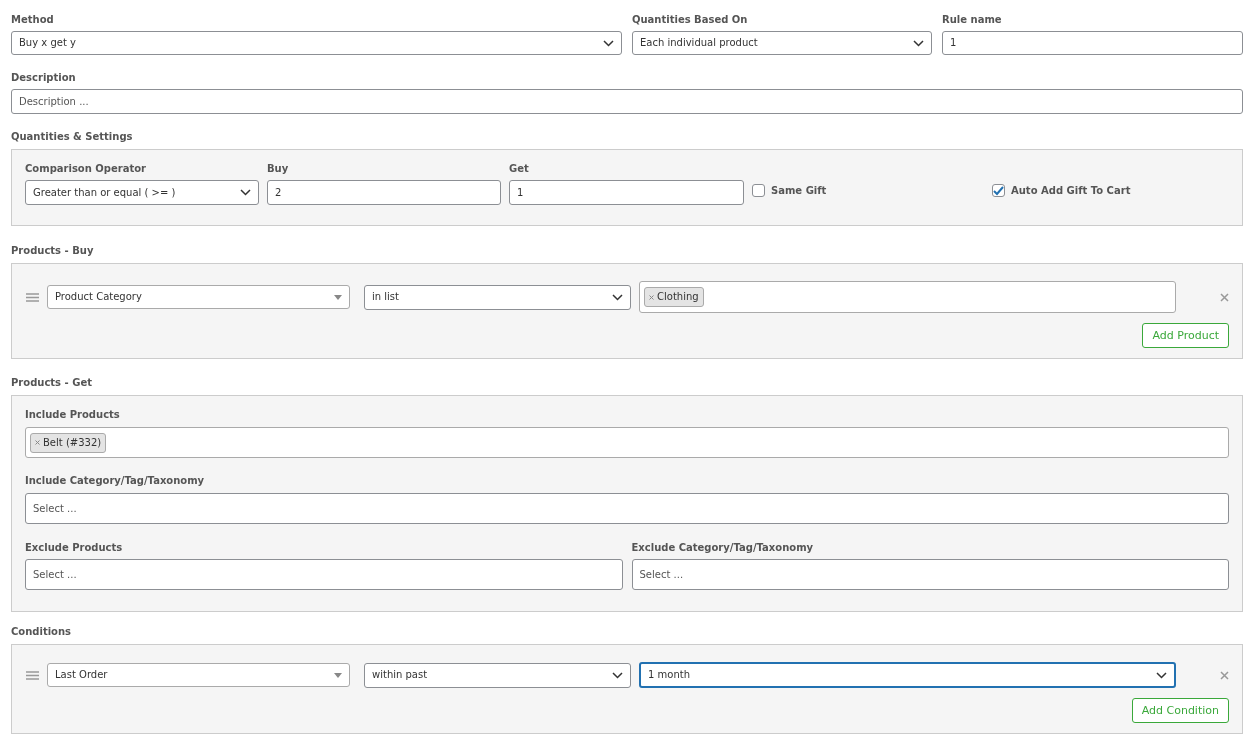 The width and height of the screenshot is (1254, 740). Describe the element at coordinates (73, 415) in the screenshot. I see `field-label: Include Products` at that location.